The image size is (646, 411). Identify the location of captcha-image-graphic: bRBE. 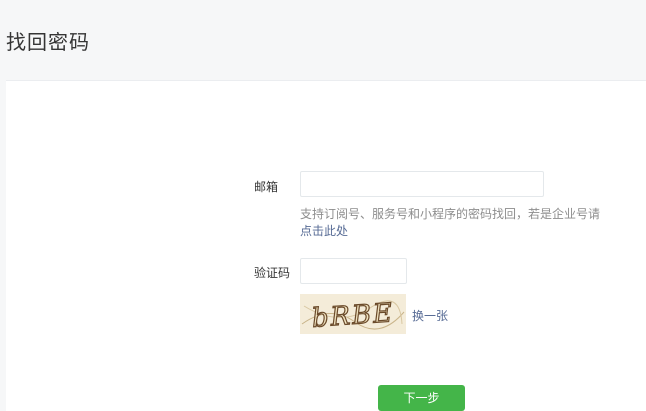
(353, 316).